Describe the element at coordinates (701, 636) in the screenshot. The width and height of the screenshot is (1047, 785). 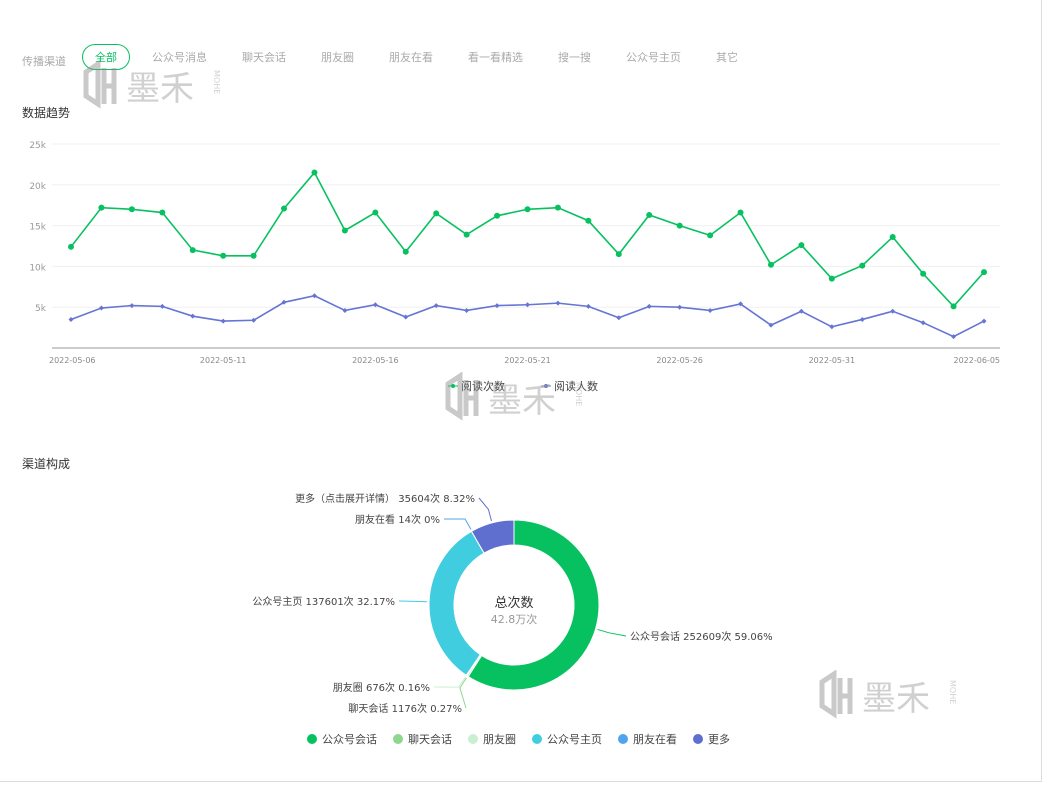
I see `slice-label: 公众号会话 252609次 59.06%` at that location.